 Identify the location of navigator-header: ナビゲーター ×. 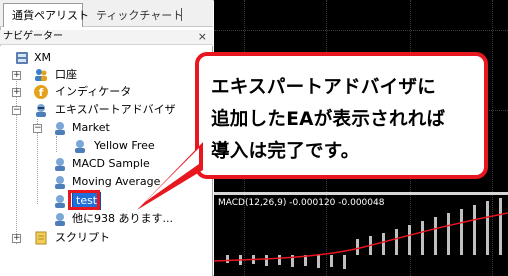
(106, 37).